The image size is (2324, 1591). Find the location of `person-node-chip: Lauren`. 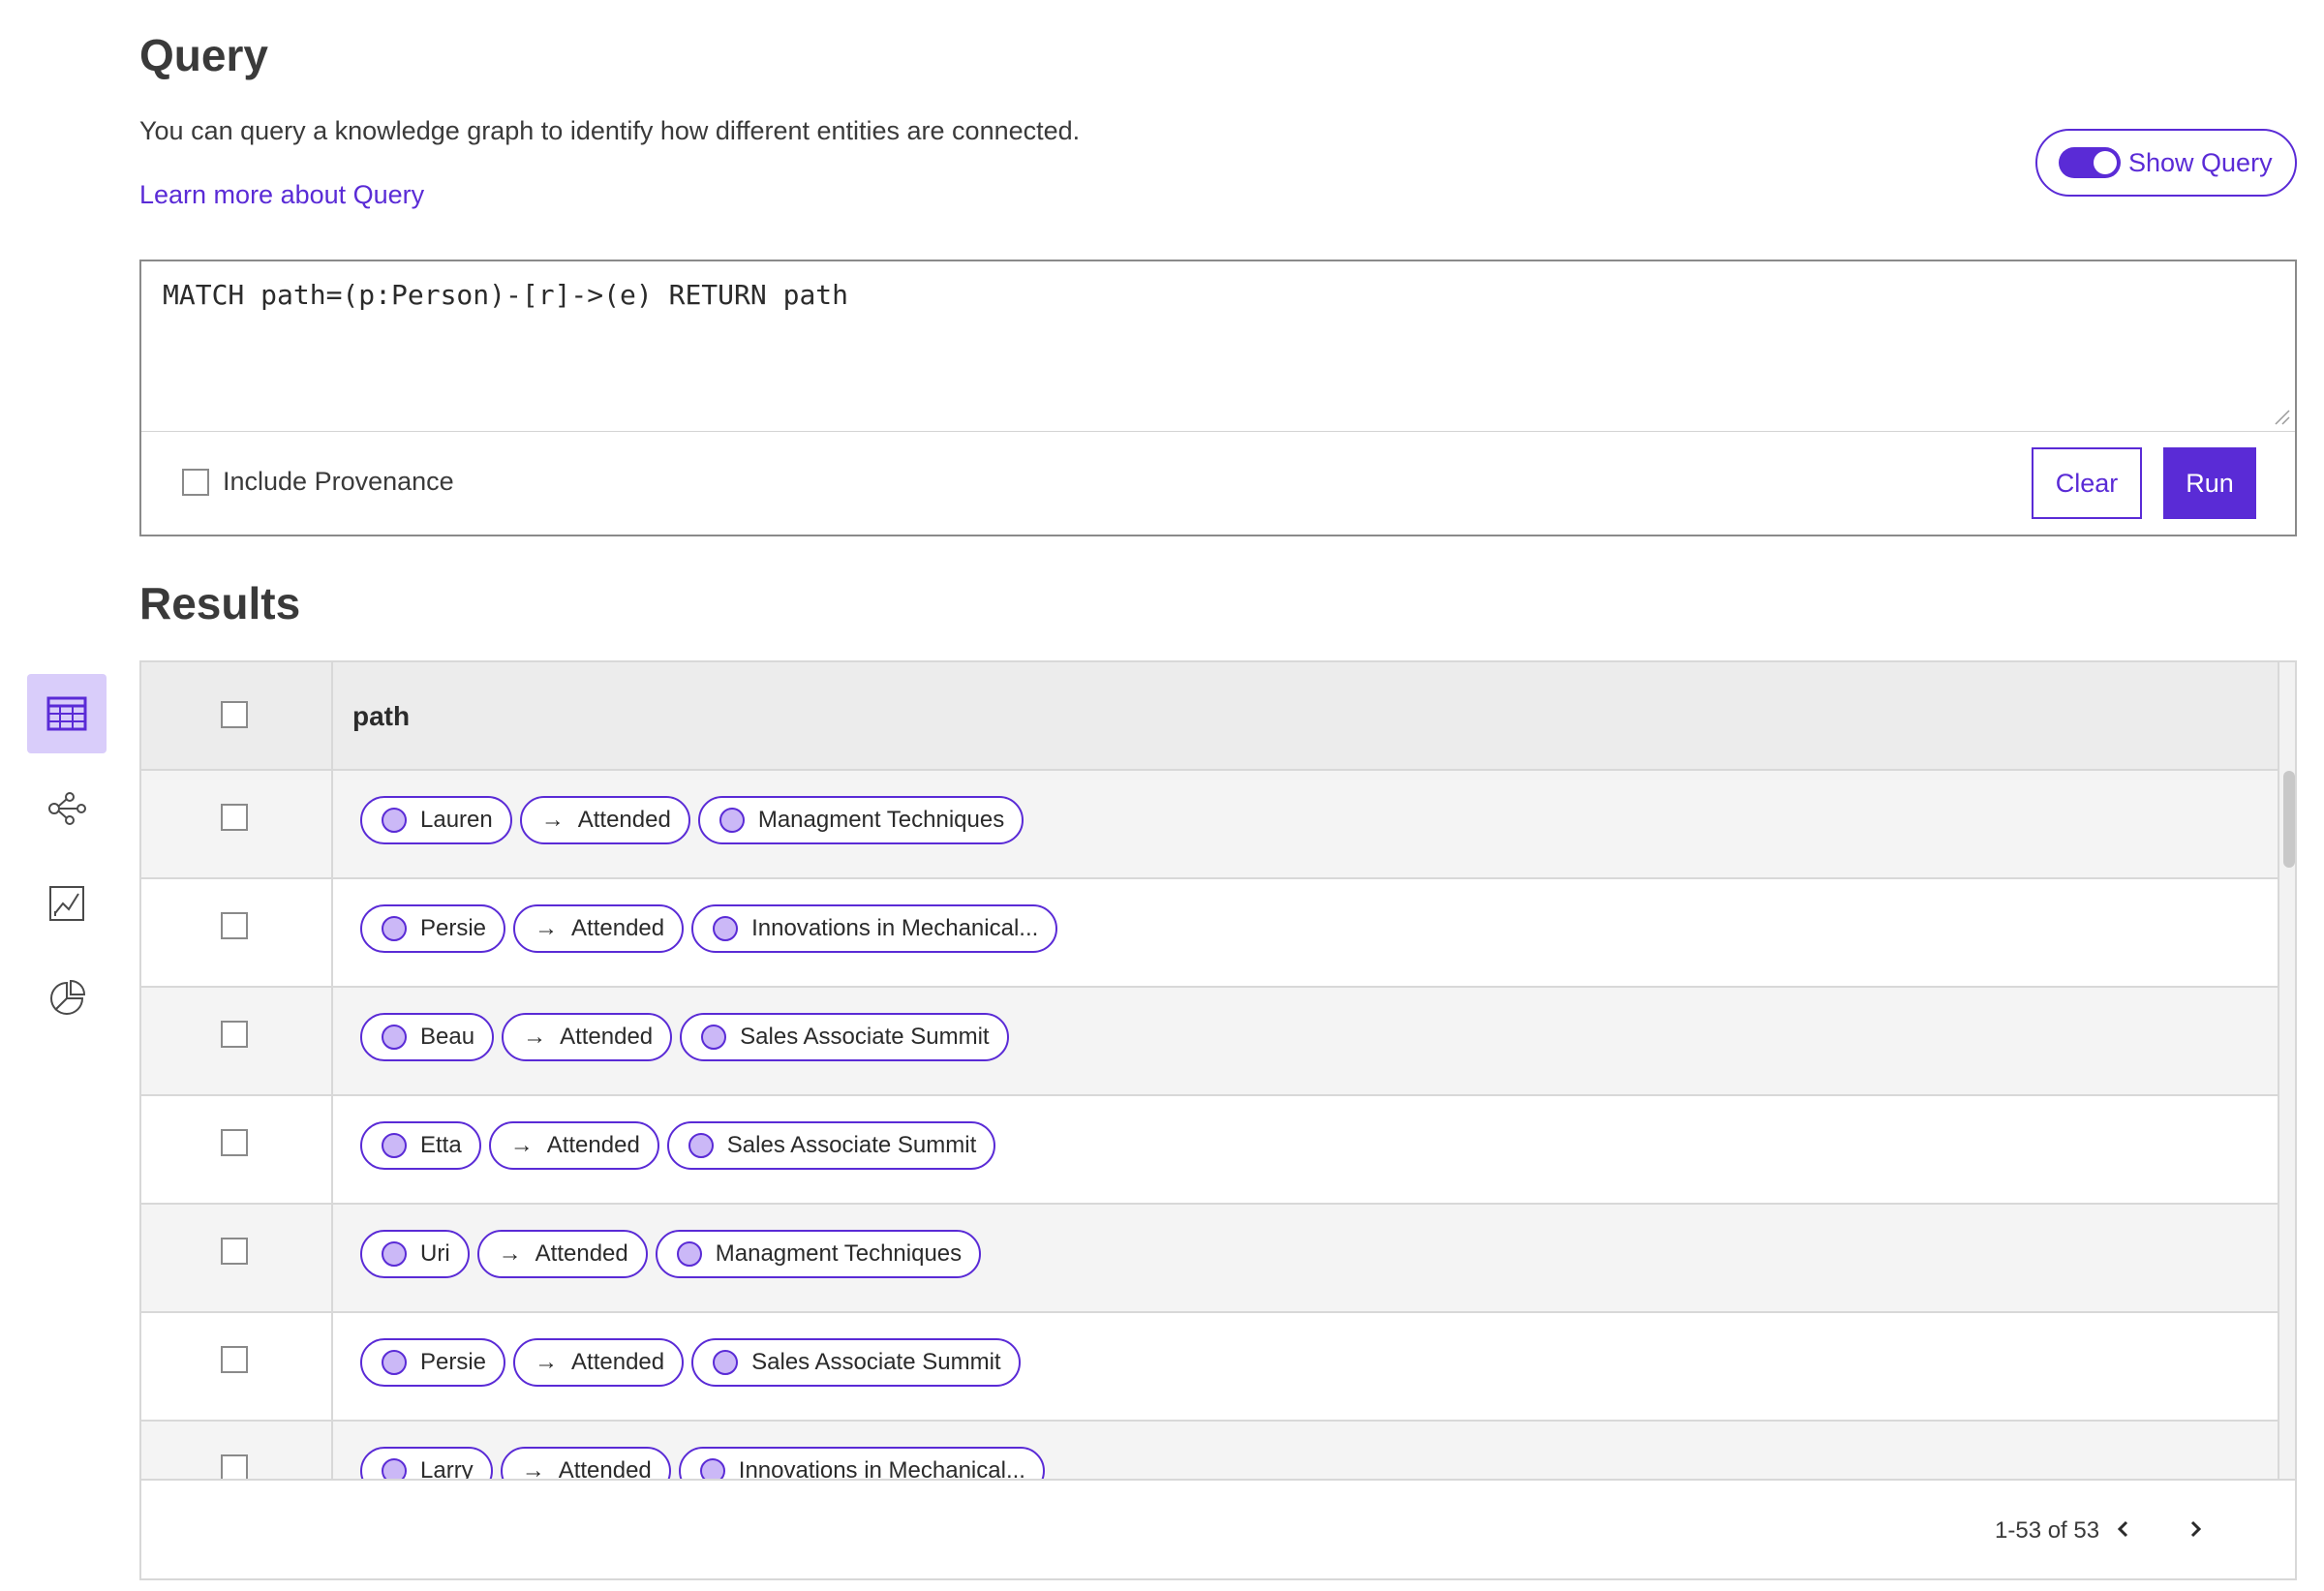

person-node-chip: Lauren is located at coordinates (436, 820).